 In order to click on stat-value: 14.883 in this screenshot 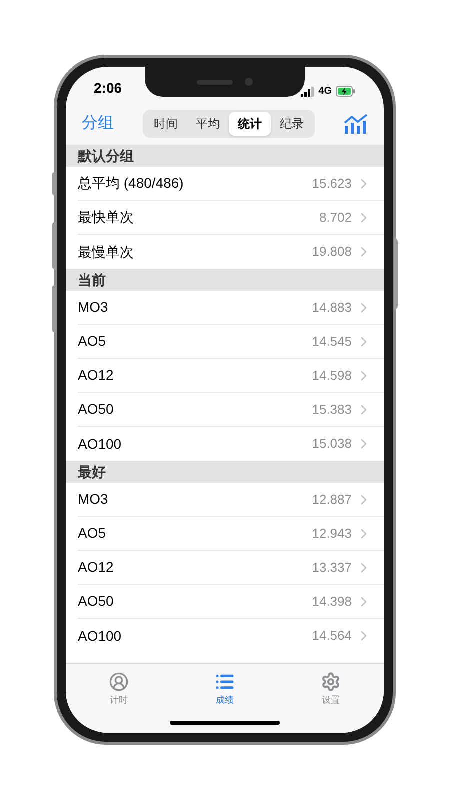, I will do `click(332, 307)`.